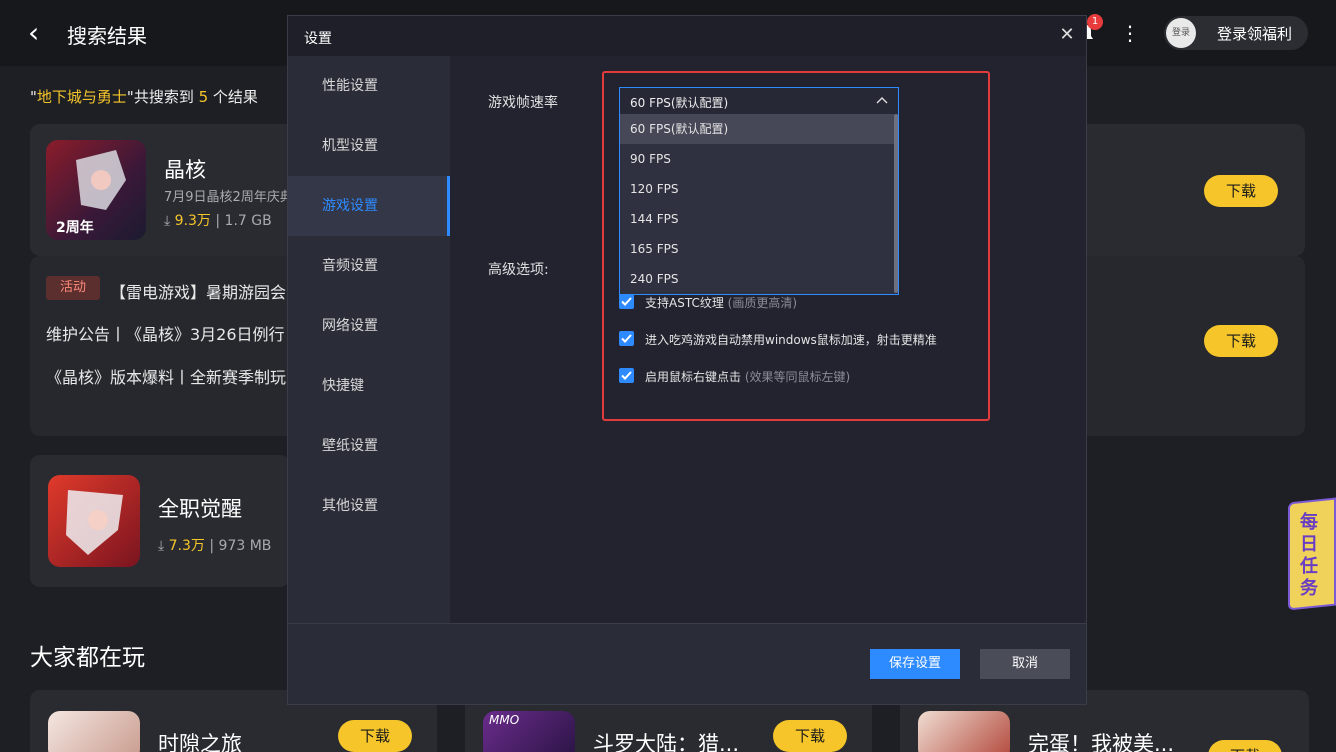 The height and width of the screenshot is (752, 1336). Describe the element at coordinates (94, 521) in the screenshot. I see `app-icon-quanzhi` at that location.